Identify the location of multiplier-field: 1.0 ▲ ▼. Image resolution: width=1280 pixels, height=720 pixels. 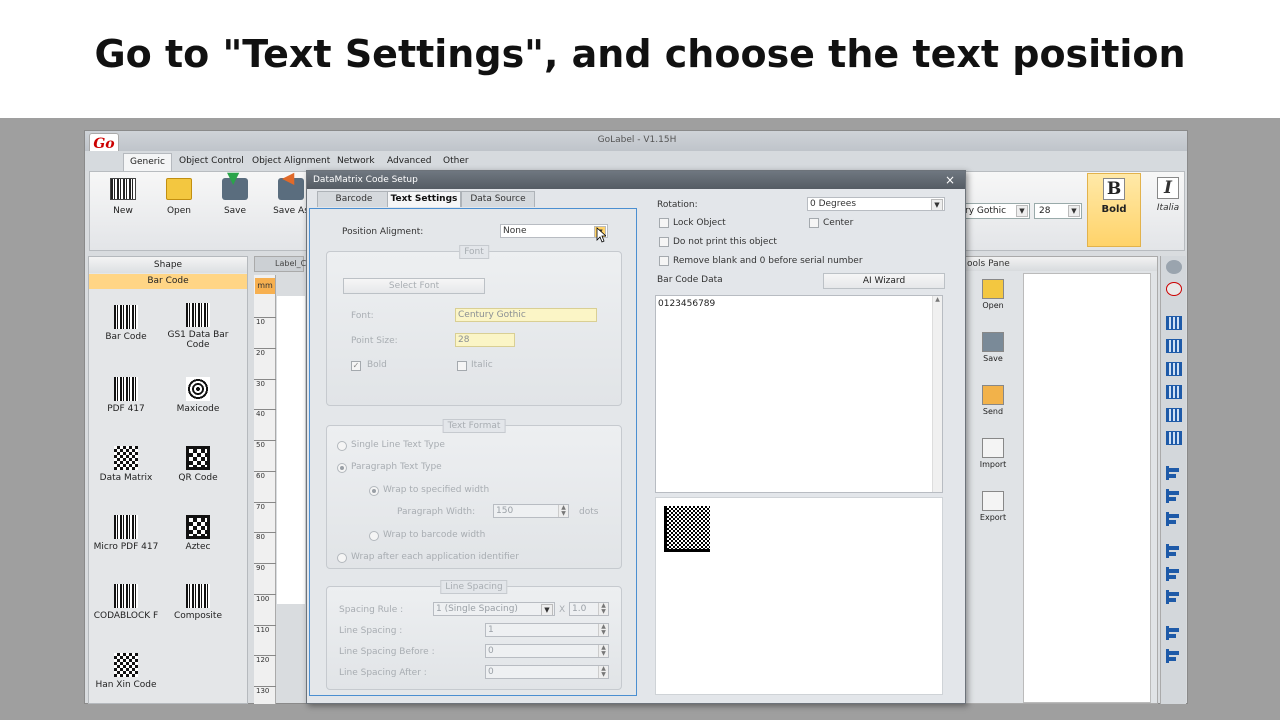
(589, 609).